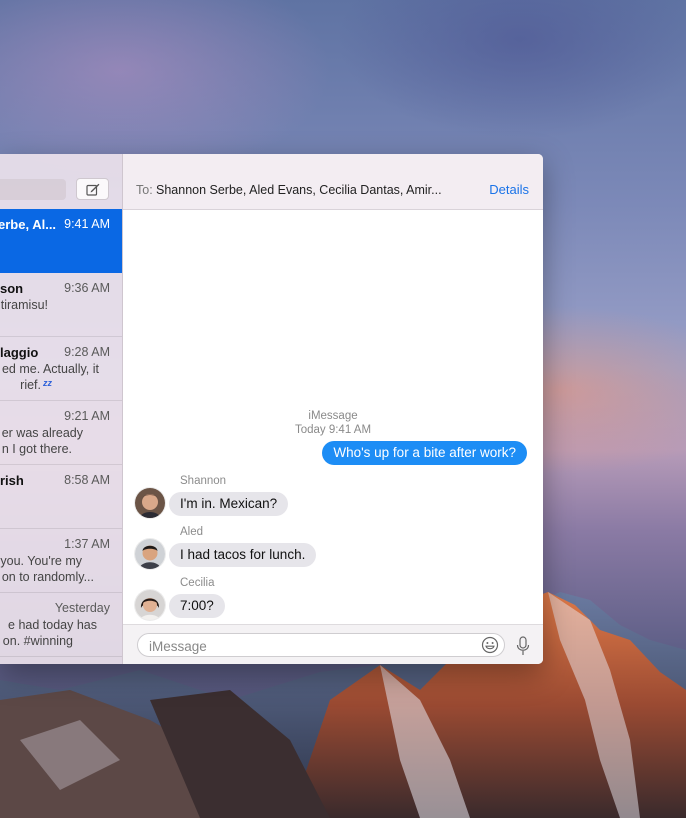 This screenshot has width=686, height=818. Describe the element at coordinates (87, 416) in the screenshot. I see `conversation-time: 9:21 AM` at that location.